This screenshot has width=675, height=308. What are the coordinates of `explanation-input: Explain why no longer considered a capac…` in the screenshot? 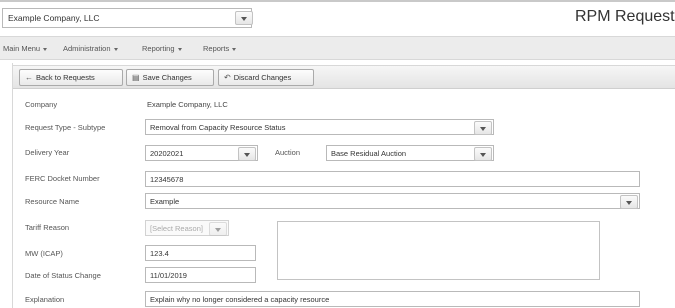 It's located at (392, 299).